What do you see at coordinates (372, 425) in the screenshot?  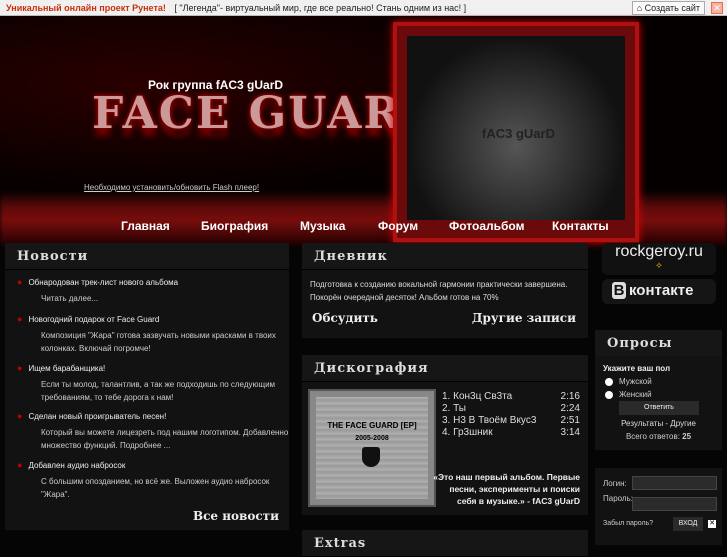 I see `cover-title: THE FACE GUARD [EP]` at bounding box center [372, 425].